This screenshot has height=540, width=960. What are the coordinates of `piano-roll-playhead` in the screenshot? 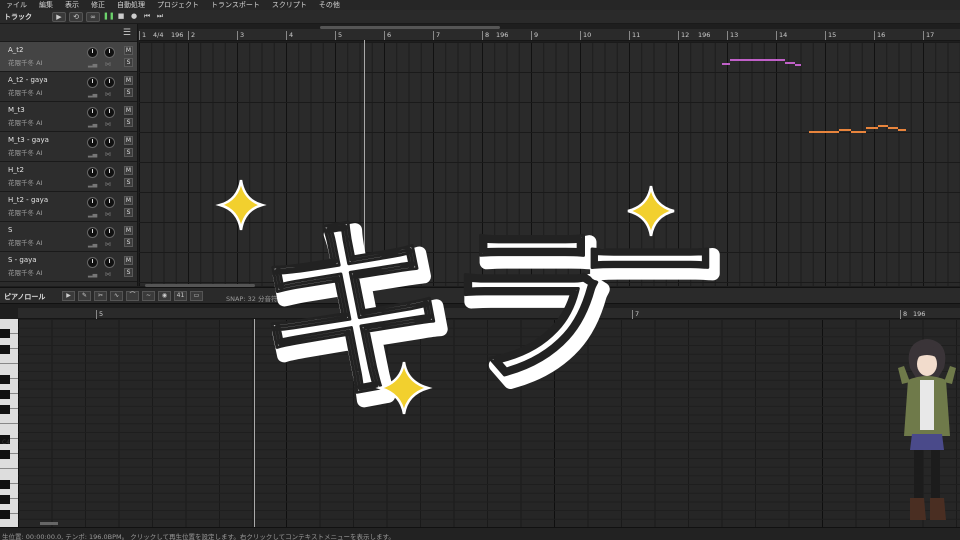 It's located at (254, 423).